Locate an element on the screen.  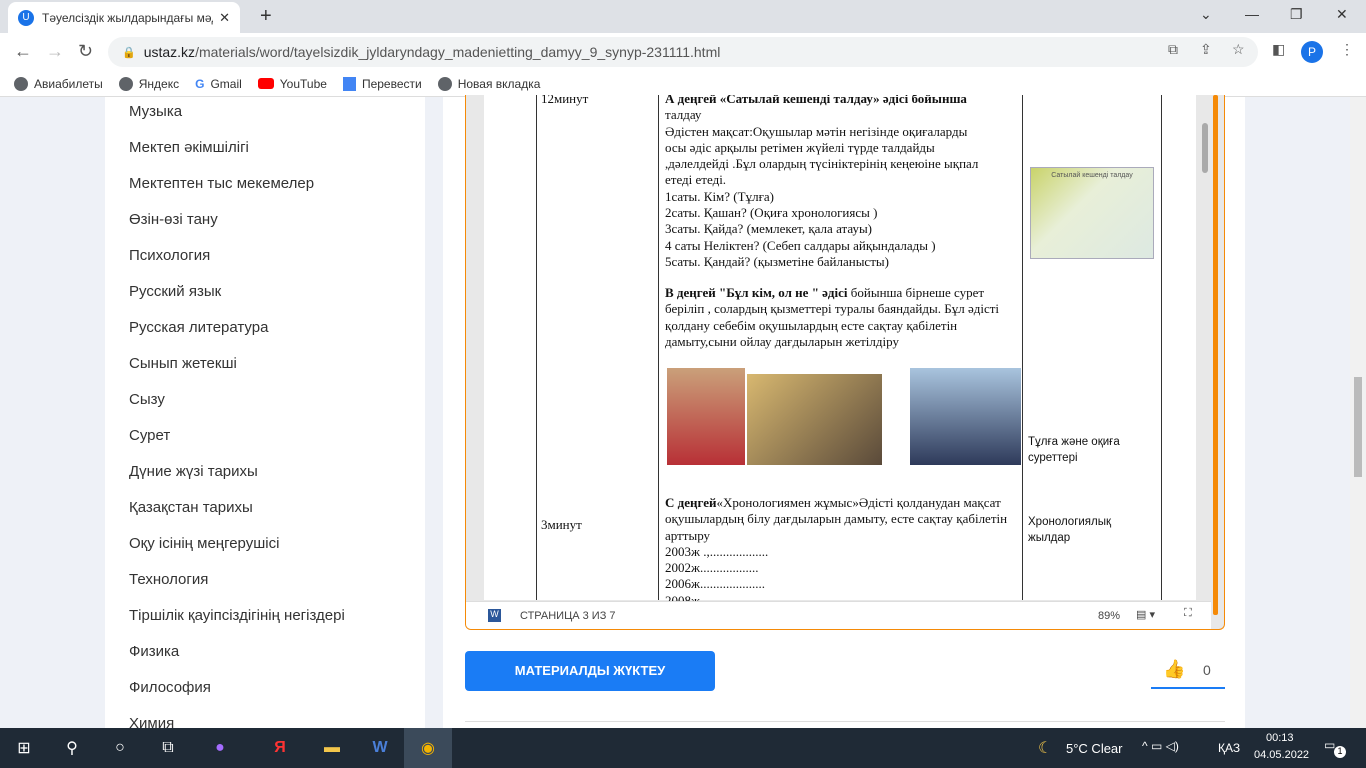
yandex-browser-icon: Я is located at coordinates (280, 748).